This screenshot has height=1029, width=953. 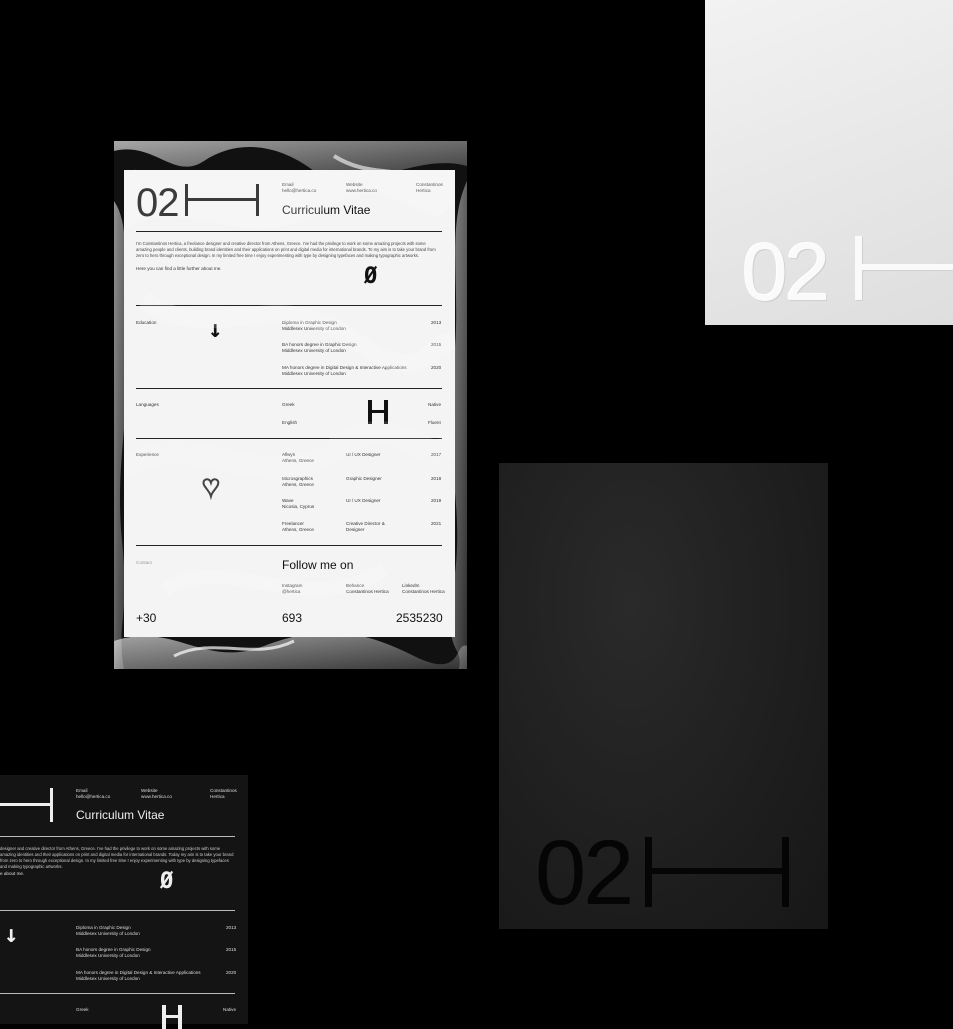 What do you see at coordinates (288, 500) in the screenshot?
I see `exp-3-place: Wave` at bounding box center [288, 500].